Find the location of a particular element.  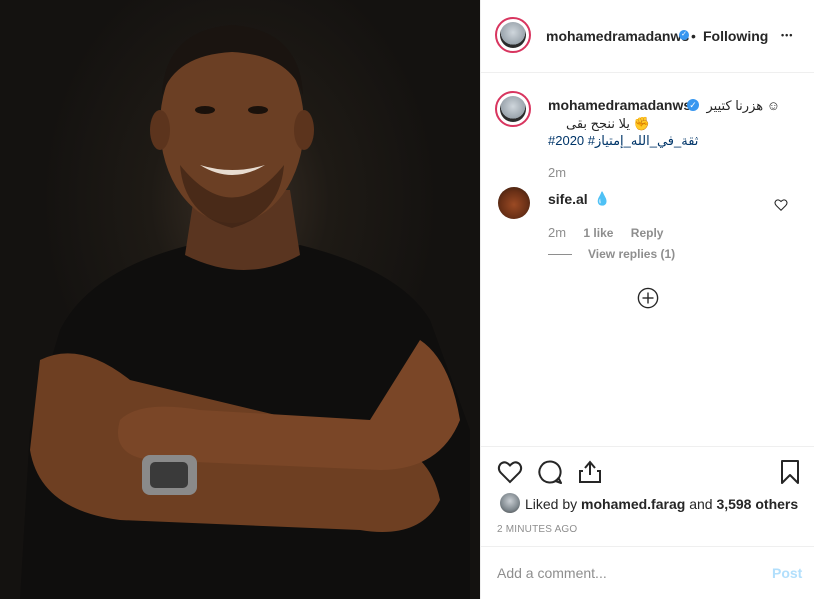

likes-others: 3,598 others is located at coordinates (757, 504).